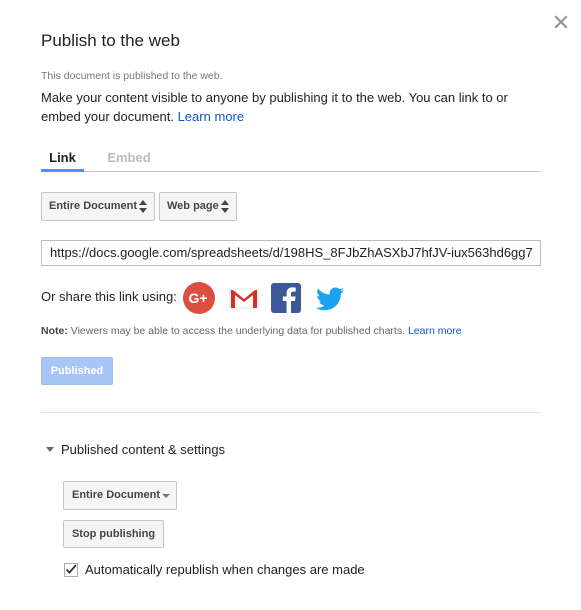 The height and width of the screenshot is (610, 581). Describe the element at coordinates (54, 331) in the screenshot. I see `note-prefix: Note:` at that location.